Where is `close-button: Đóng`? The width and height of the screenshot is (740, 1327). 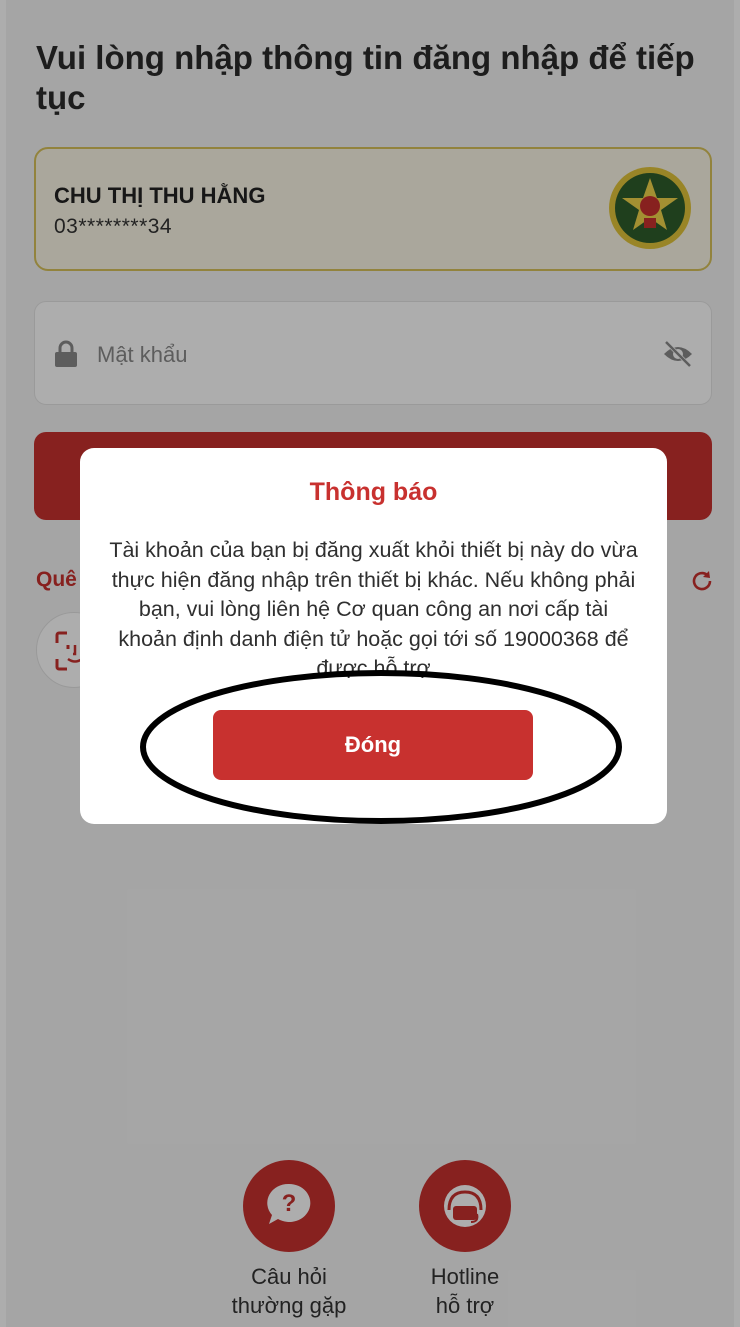
close-button: Đóng is located at coordinates (373, 745).